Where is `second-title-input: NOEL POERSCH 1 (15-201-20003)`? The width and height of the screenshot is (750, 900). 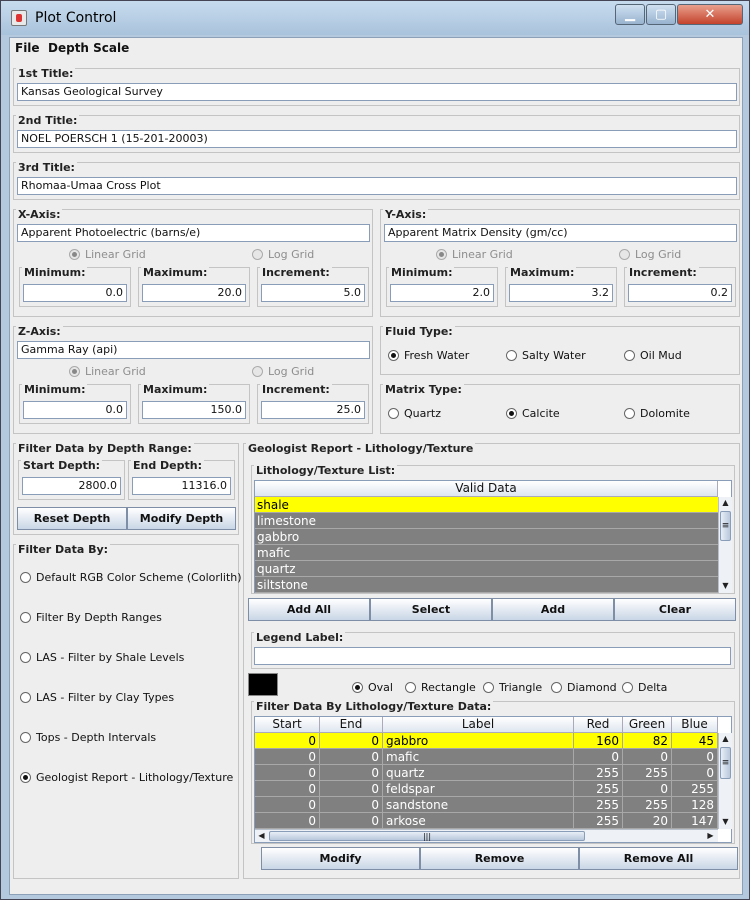 second-title-input: NOEL POERSCH 1 (15-201-20003) is located at coordinates (377, 139).